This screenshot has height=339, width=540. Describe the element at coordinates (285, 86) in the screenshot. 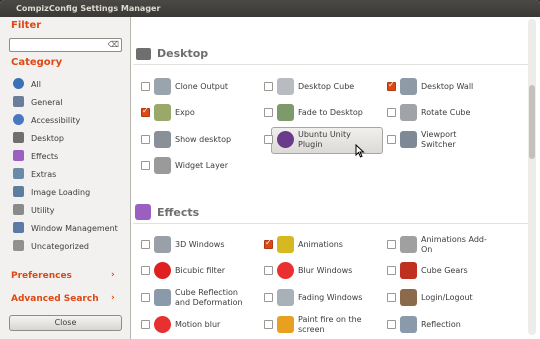

I see `desktop-cube-icon` at that location.